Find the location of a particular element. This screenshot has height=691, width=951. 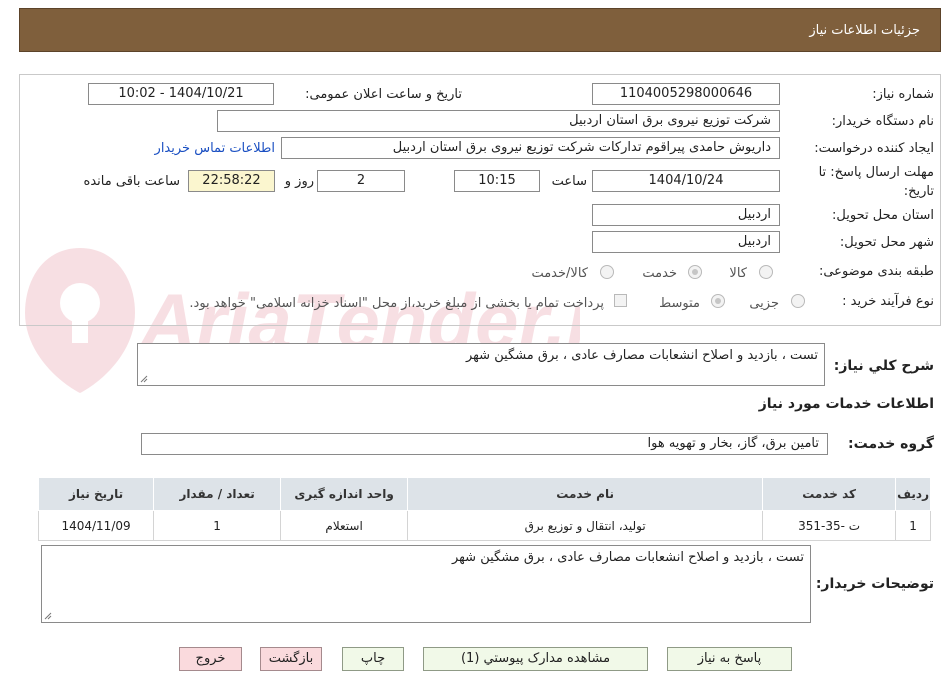

process-option-minor: جزیی is located at coordinates (764, 303).